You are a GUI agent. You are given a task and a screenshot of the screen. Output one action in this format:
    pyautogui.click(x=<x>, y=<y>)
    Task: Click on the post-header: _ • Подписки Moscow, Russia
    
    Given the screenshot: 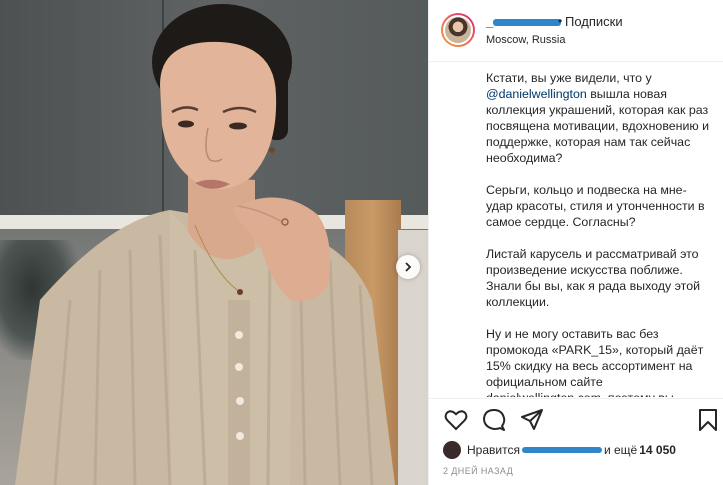 What is the action you would take?
    pyautogui.click(x=576, y=31)
    